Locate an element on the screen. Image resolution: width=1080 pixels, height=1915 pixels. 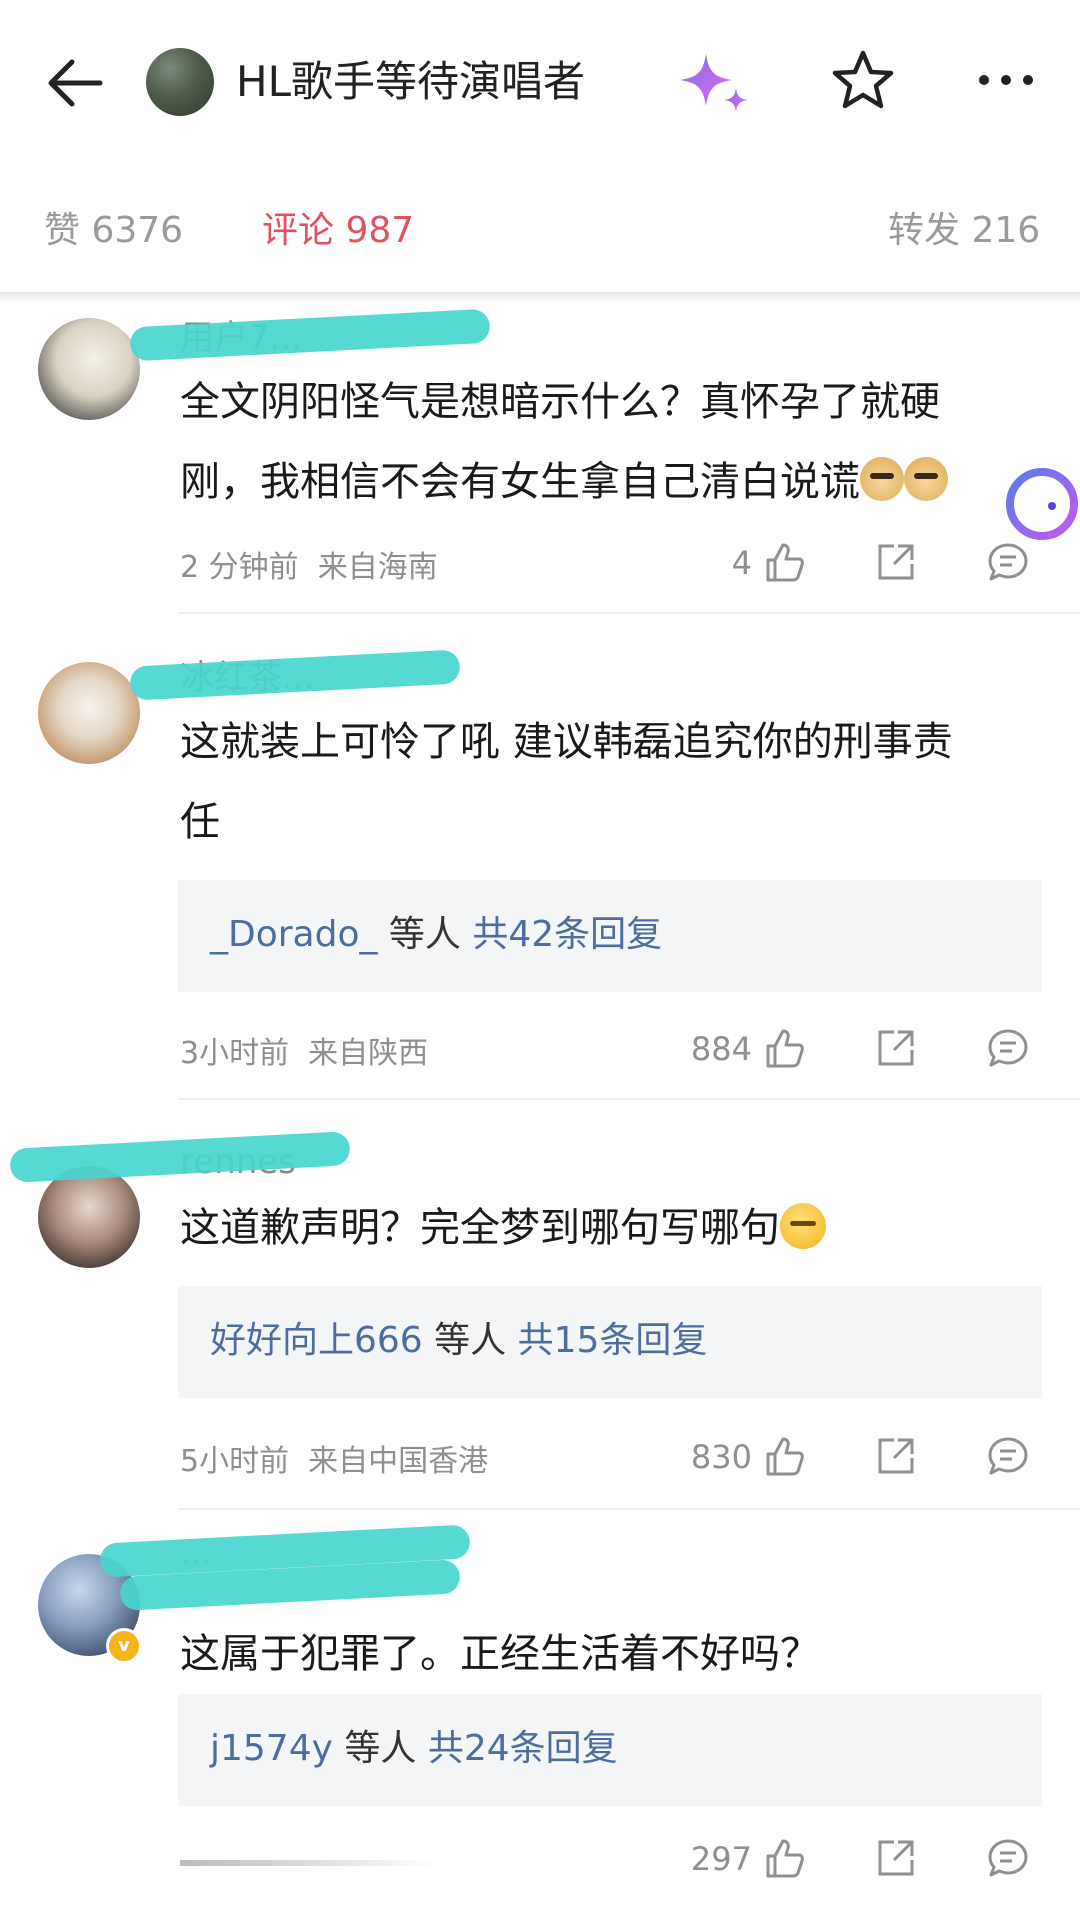
reply-count-link: 共42条回复 is located at coordinates (567, 934).